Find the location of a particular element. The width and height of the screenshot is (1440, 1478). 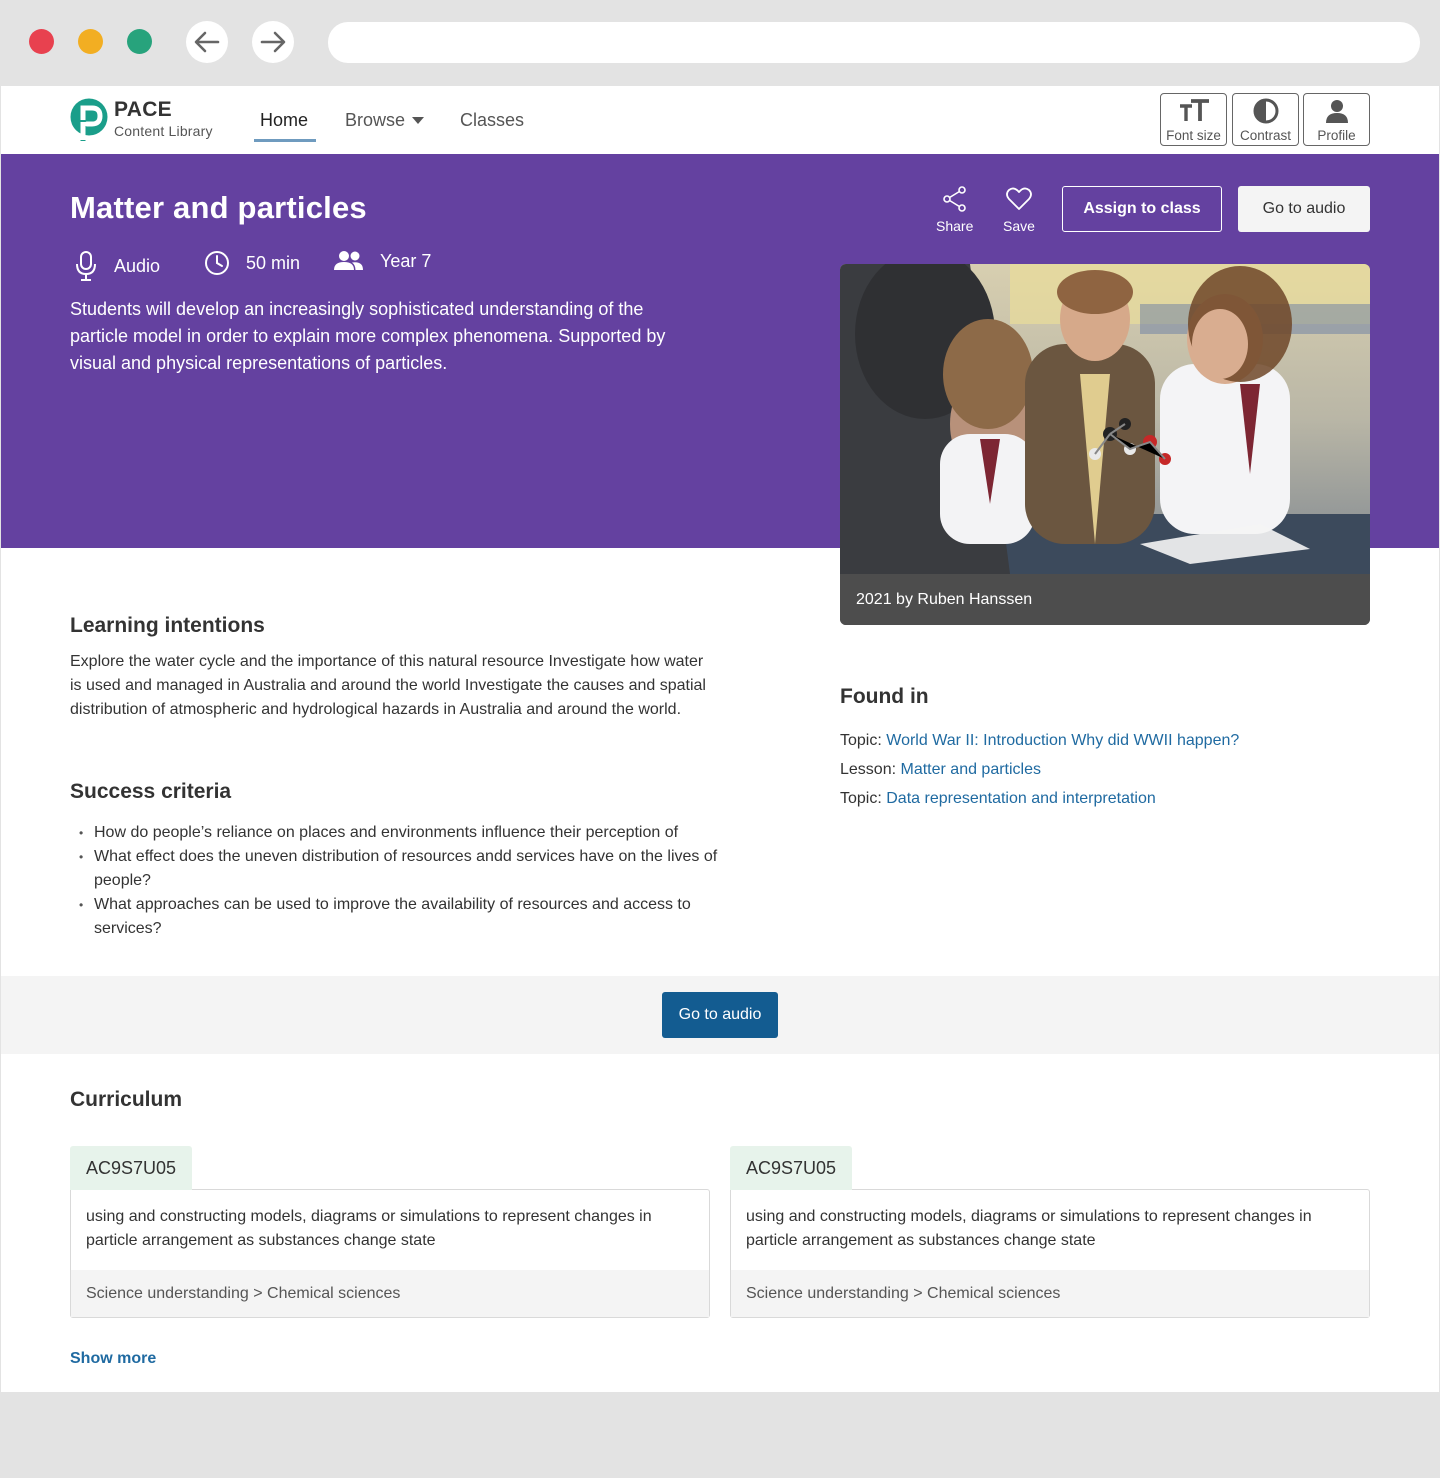

nav-home: Home is located at coordinates (284, 120).